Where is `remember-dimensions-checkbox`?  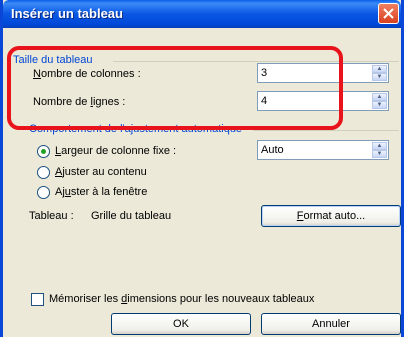 remember-dimensions-checkbox is located at coordinates (37, 299).